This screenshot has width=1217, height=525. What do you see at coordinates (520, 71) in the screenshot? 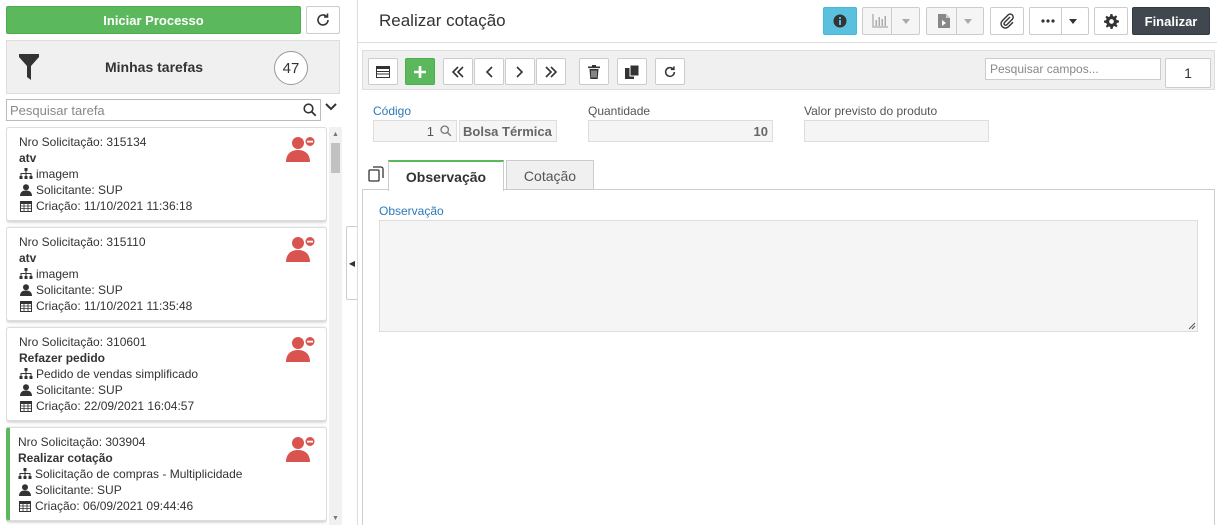
I see `next-record-button` at bounding box center [520, 71].